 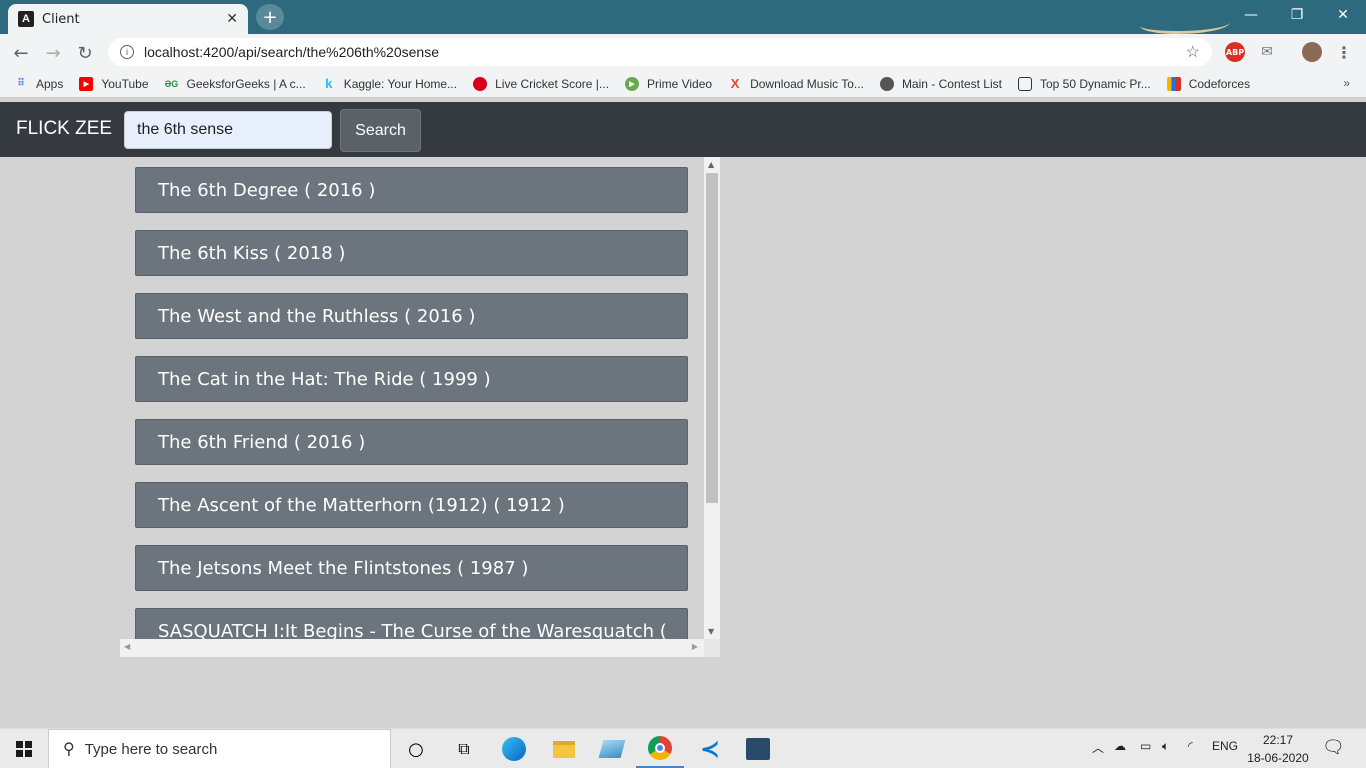 I want to click on scroll-down-arrow-icon: ▼, so click(x=711, y=631).